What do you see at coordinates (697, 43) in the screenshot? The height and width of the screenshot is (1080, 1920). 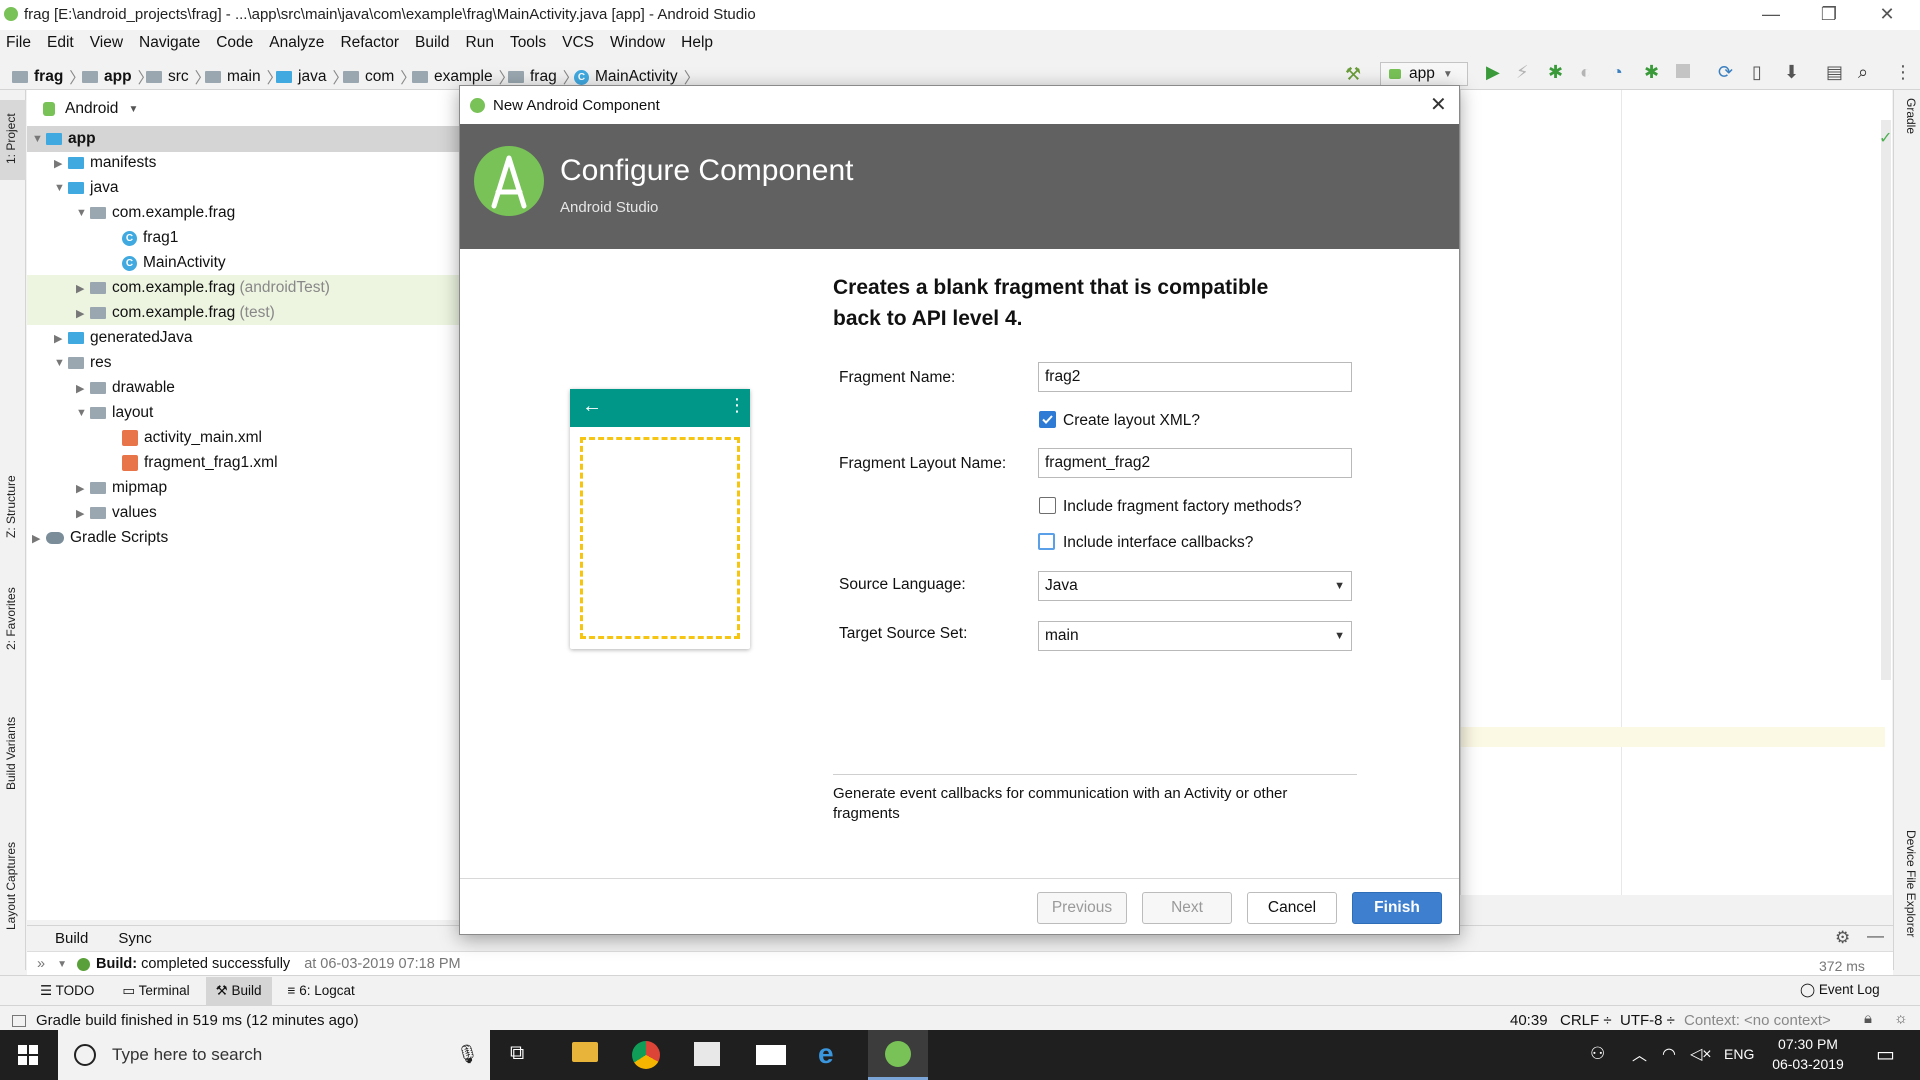 I see `menu-help: Help` at bounding box center [697, 43].